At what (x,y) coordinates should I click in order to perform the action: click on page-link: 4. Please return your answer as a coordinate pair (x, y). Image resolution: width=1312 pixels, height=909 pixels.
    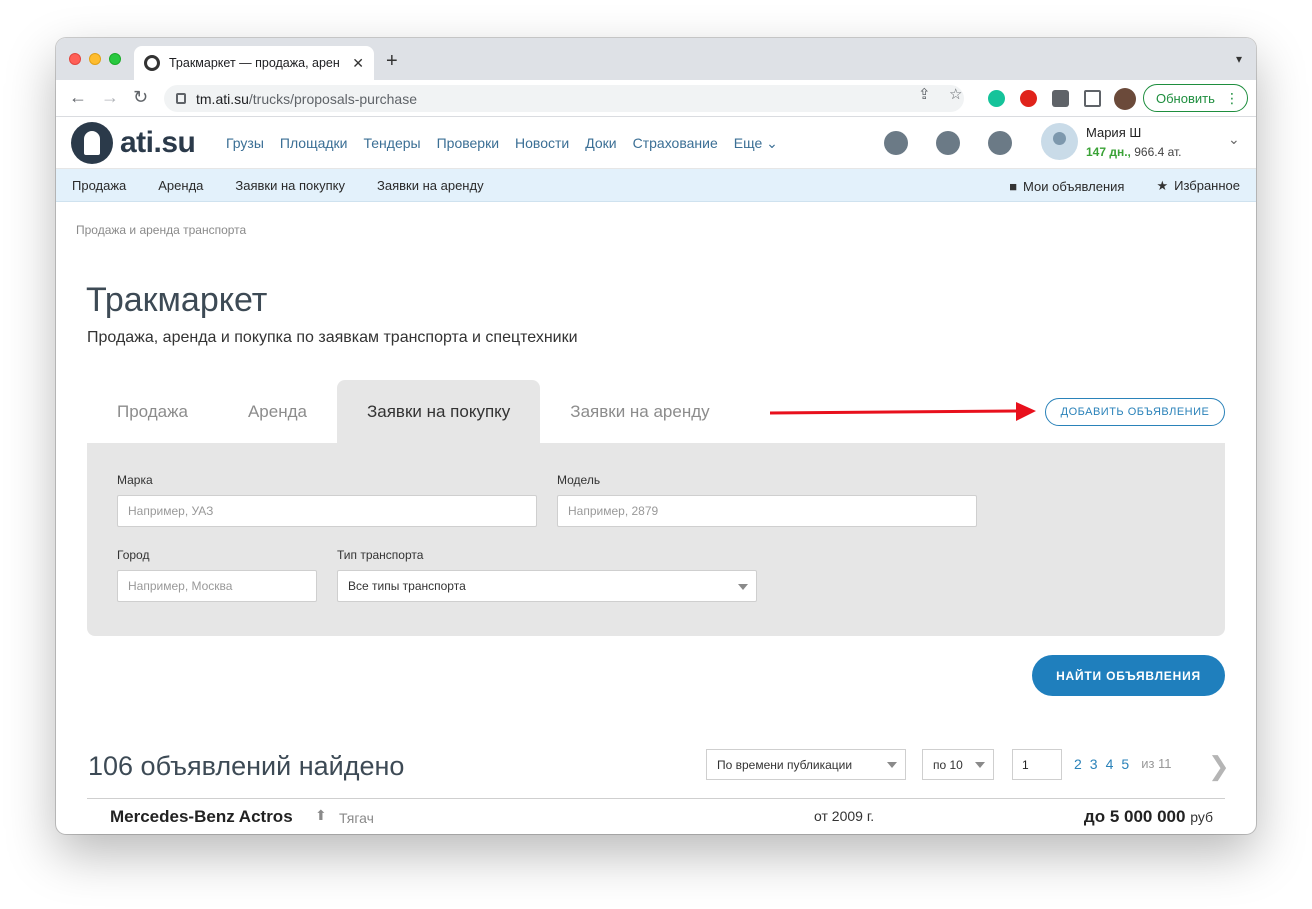
    Looking at the image, I should click on (1110, 764).